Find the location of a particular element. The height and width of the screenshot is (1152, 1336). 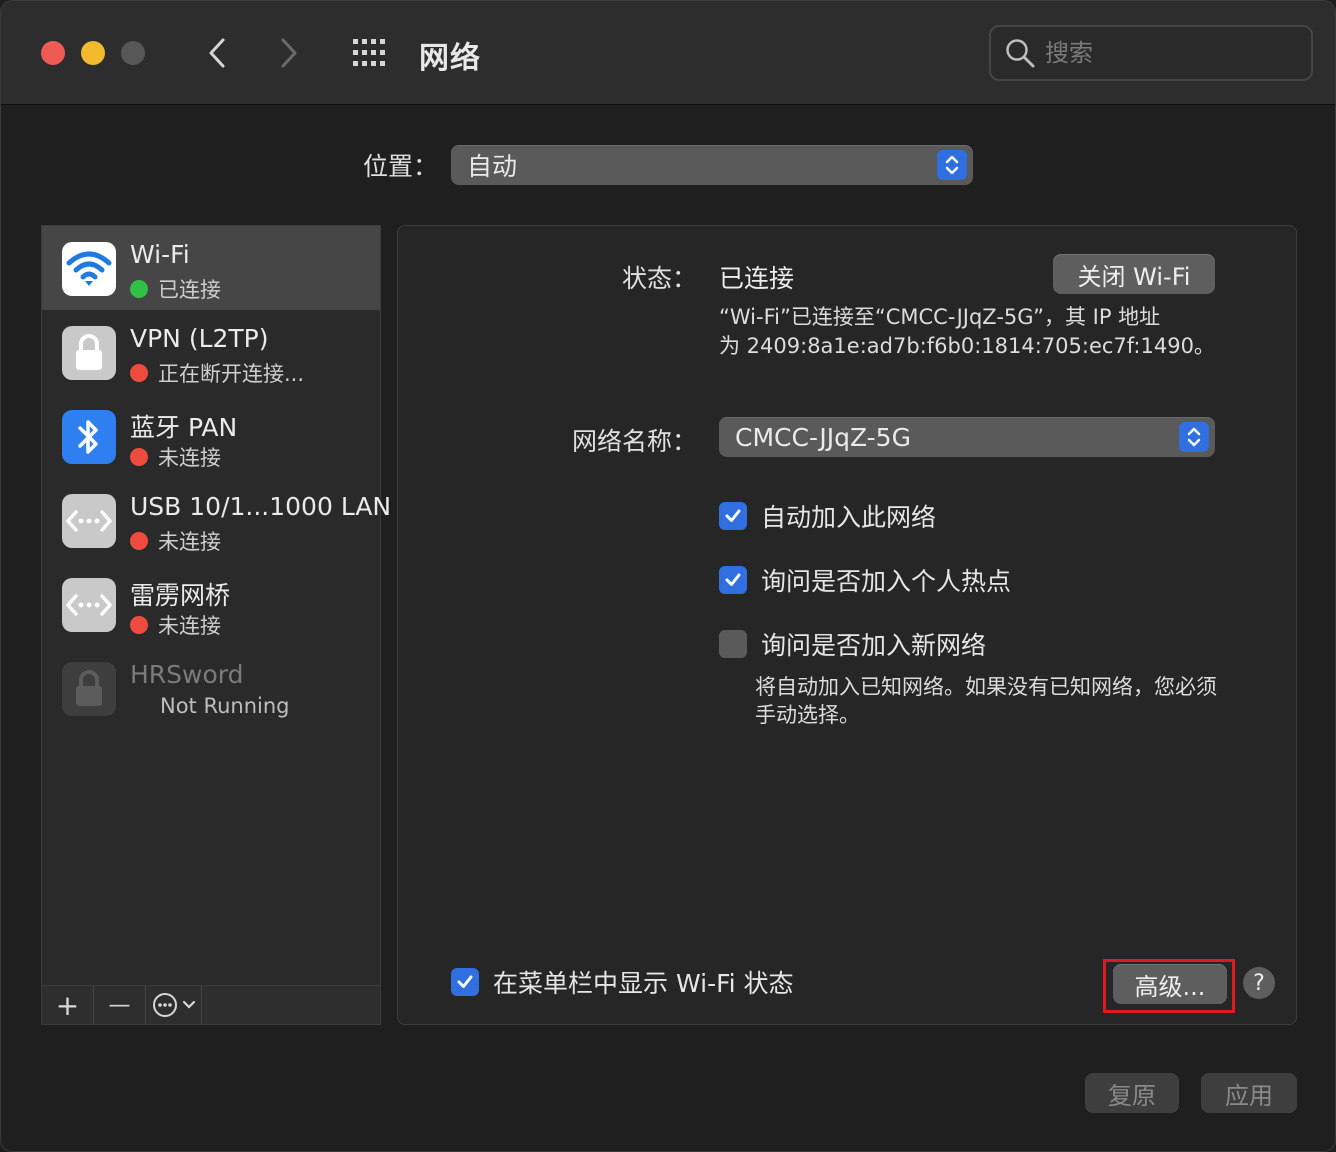

forward-button is located at coordinates (289, 53).